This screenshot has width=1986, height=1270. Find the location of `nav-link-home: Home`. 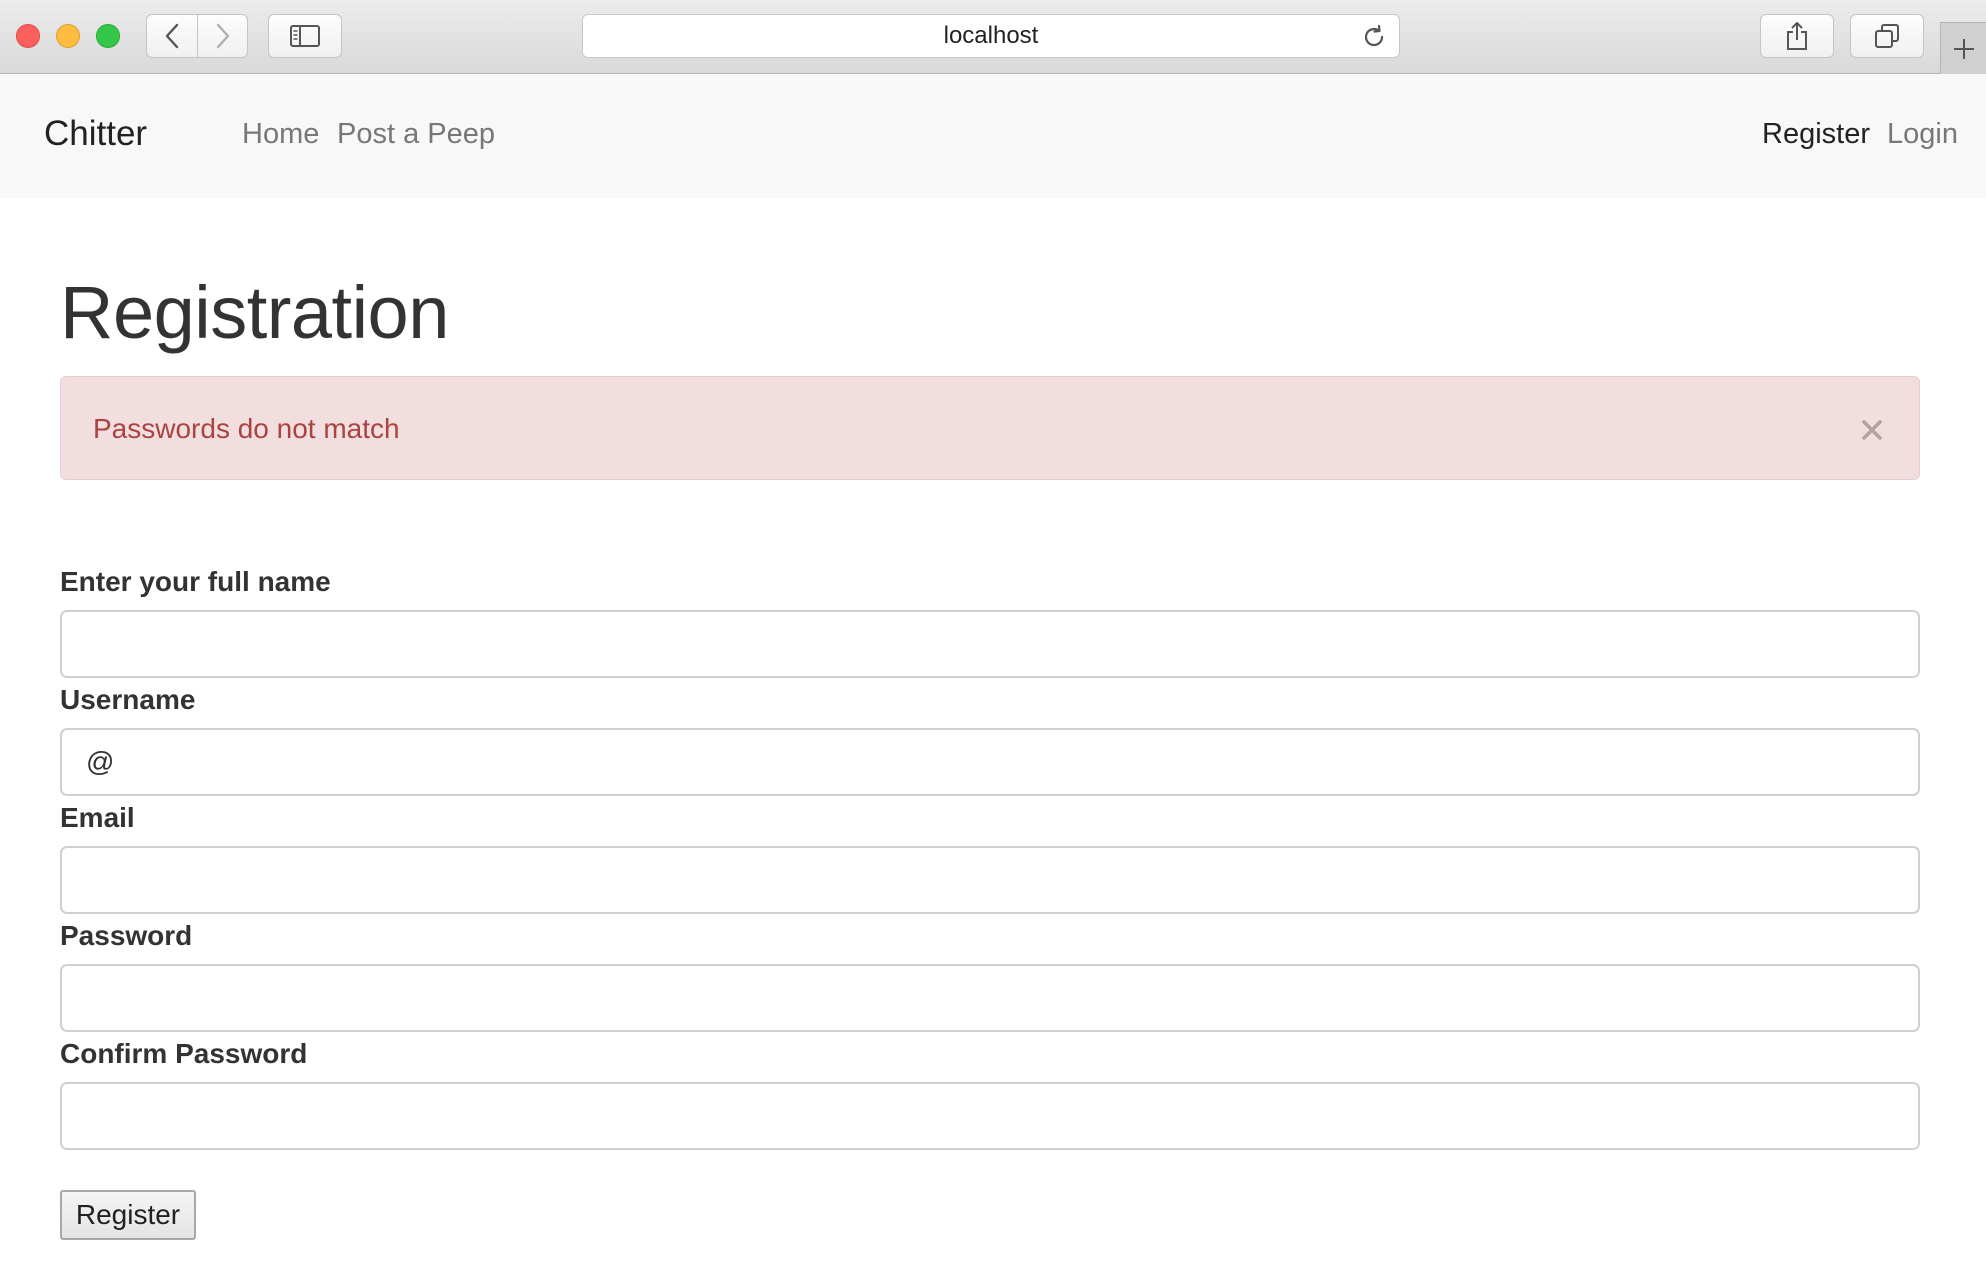

nav-link-home: Home is located at coordinates (280, 134).